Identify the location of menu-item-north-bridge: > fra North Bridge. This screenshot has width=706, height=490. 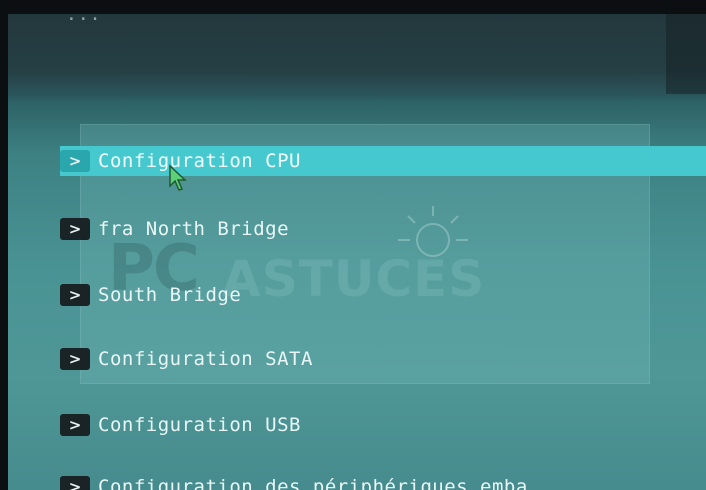
(174, 229).